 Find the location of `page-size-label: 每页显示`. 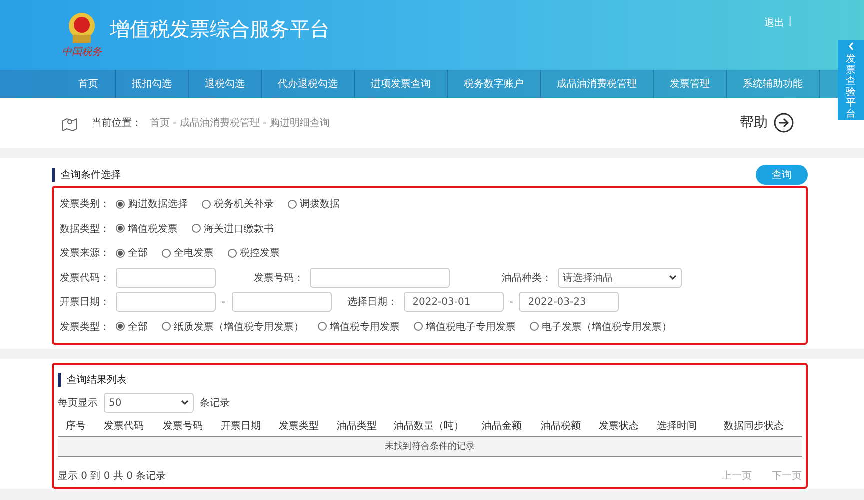

page-size-label: 每页显示 is located at coordinates (78, 403).